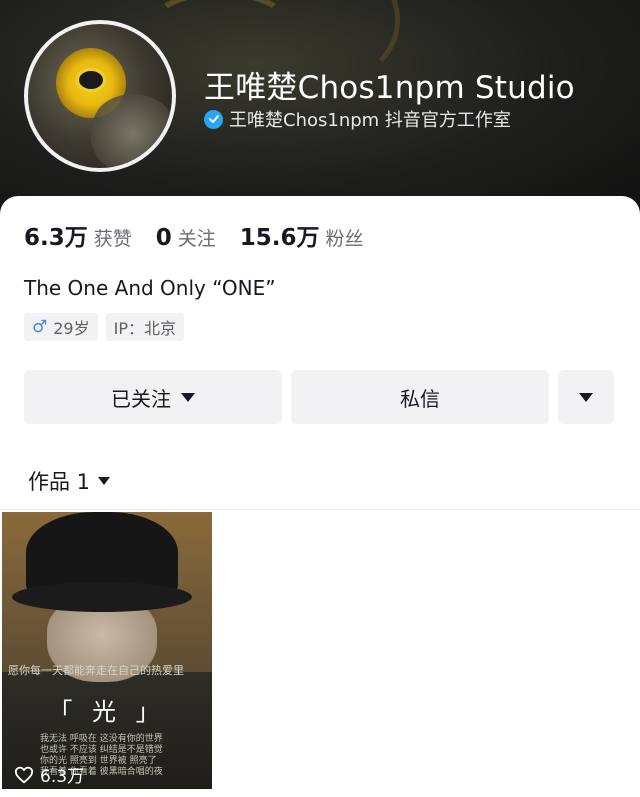  I want to click on ip-text: IP：北京, so click(144, 328).